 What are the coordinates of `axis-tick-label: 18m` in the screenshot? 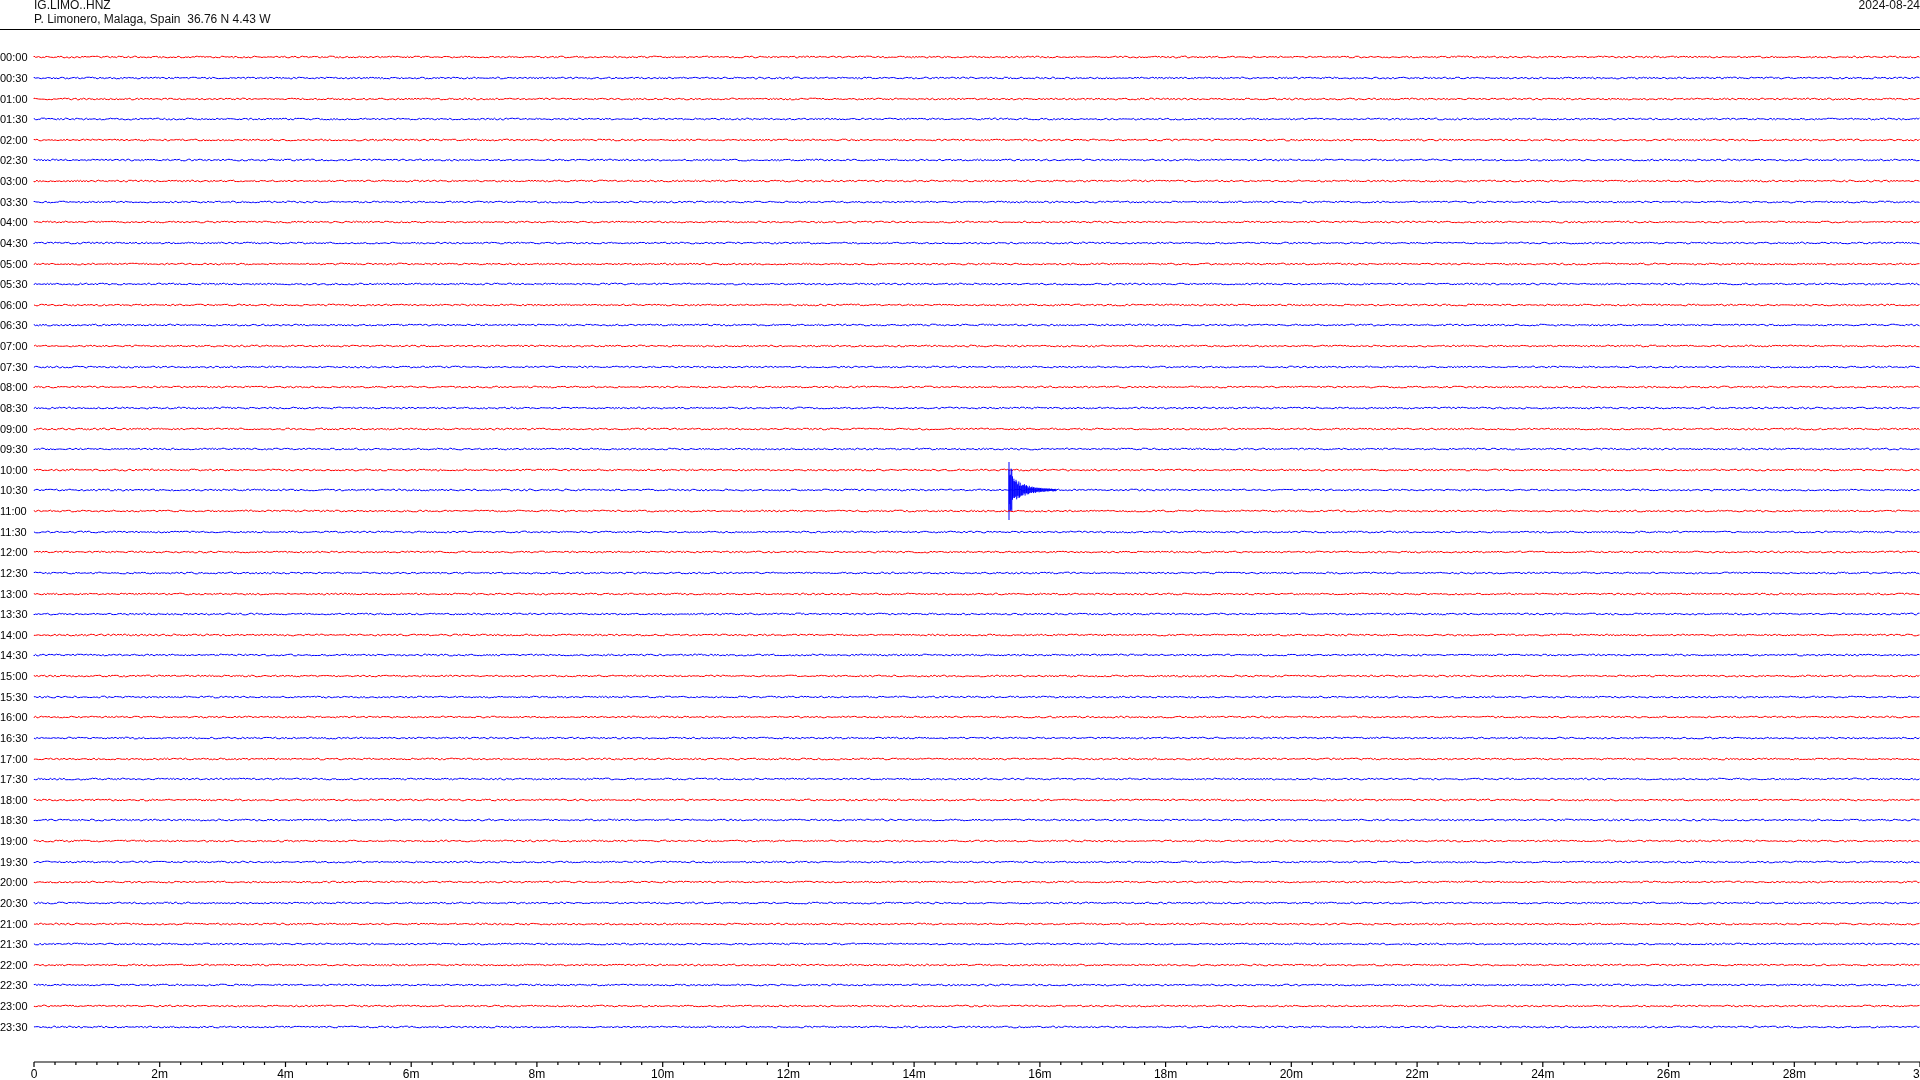 It's located at (1165, 1073).